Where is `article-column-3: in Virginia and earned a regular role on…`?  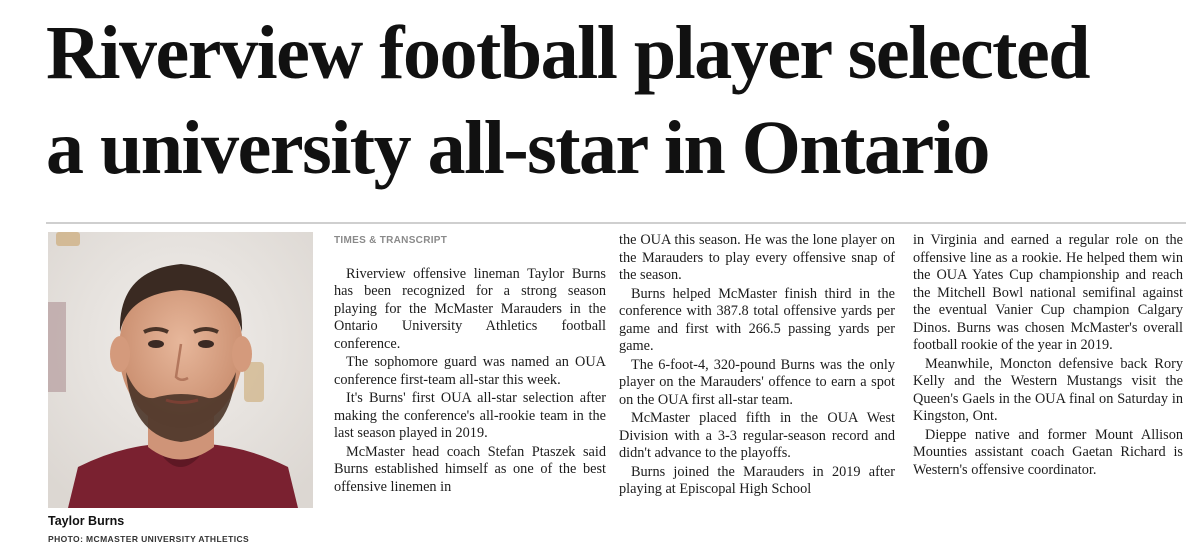
article-column-3: in Virginia and earned a regular role on… is located at coordinates (1048, 356).